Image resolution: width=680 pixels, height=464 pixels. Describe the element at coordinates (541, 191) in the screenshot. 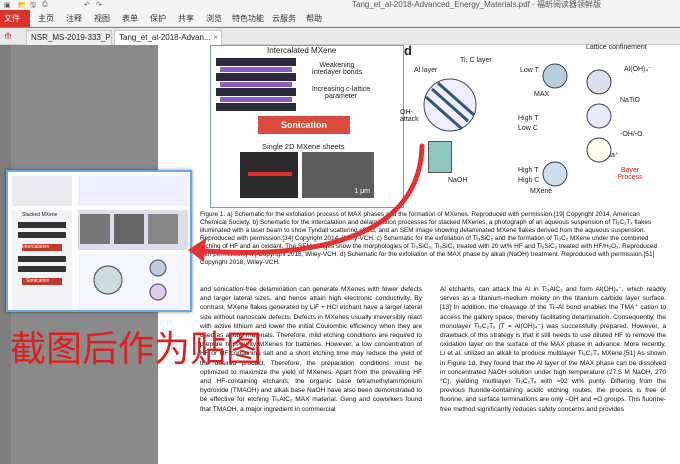

I see `mxene-label: MXene` at that location.